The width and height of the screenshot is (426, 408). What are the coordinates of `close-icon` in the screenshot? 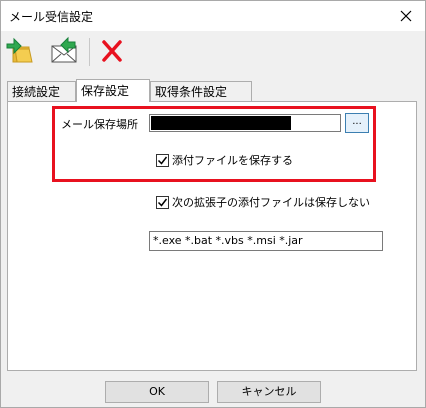 It's located at (406, 16).